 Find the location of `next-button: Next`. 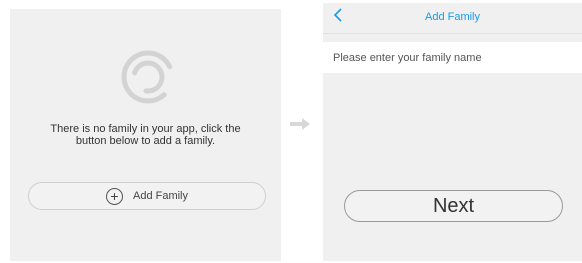

next-button: Next is located at coordinates (453, 206).